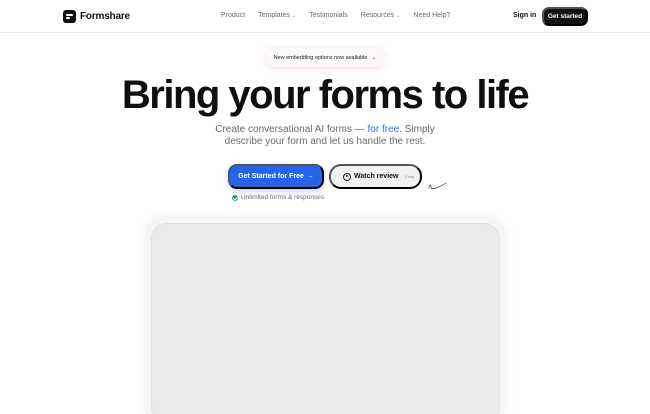 The width and height of the screenshot is (650, 414). Describe the element at coordinates (325, 95) in the screenshot. I see `hero-title: Bring your forms to life` at that location.